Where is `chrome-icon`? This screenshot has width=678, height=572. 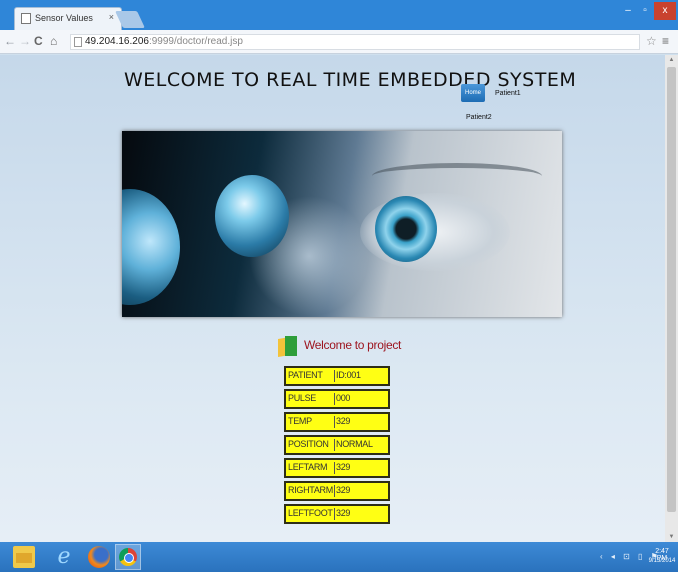 chrome-icon is located at coordinates (128, 557).